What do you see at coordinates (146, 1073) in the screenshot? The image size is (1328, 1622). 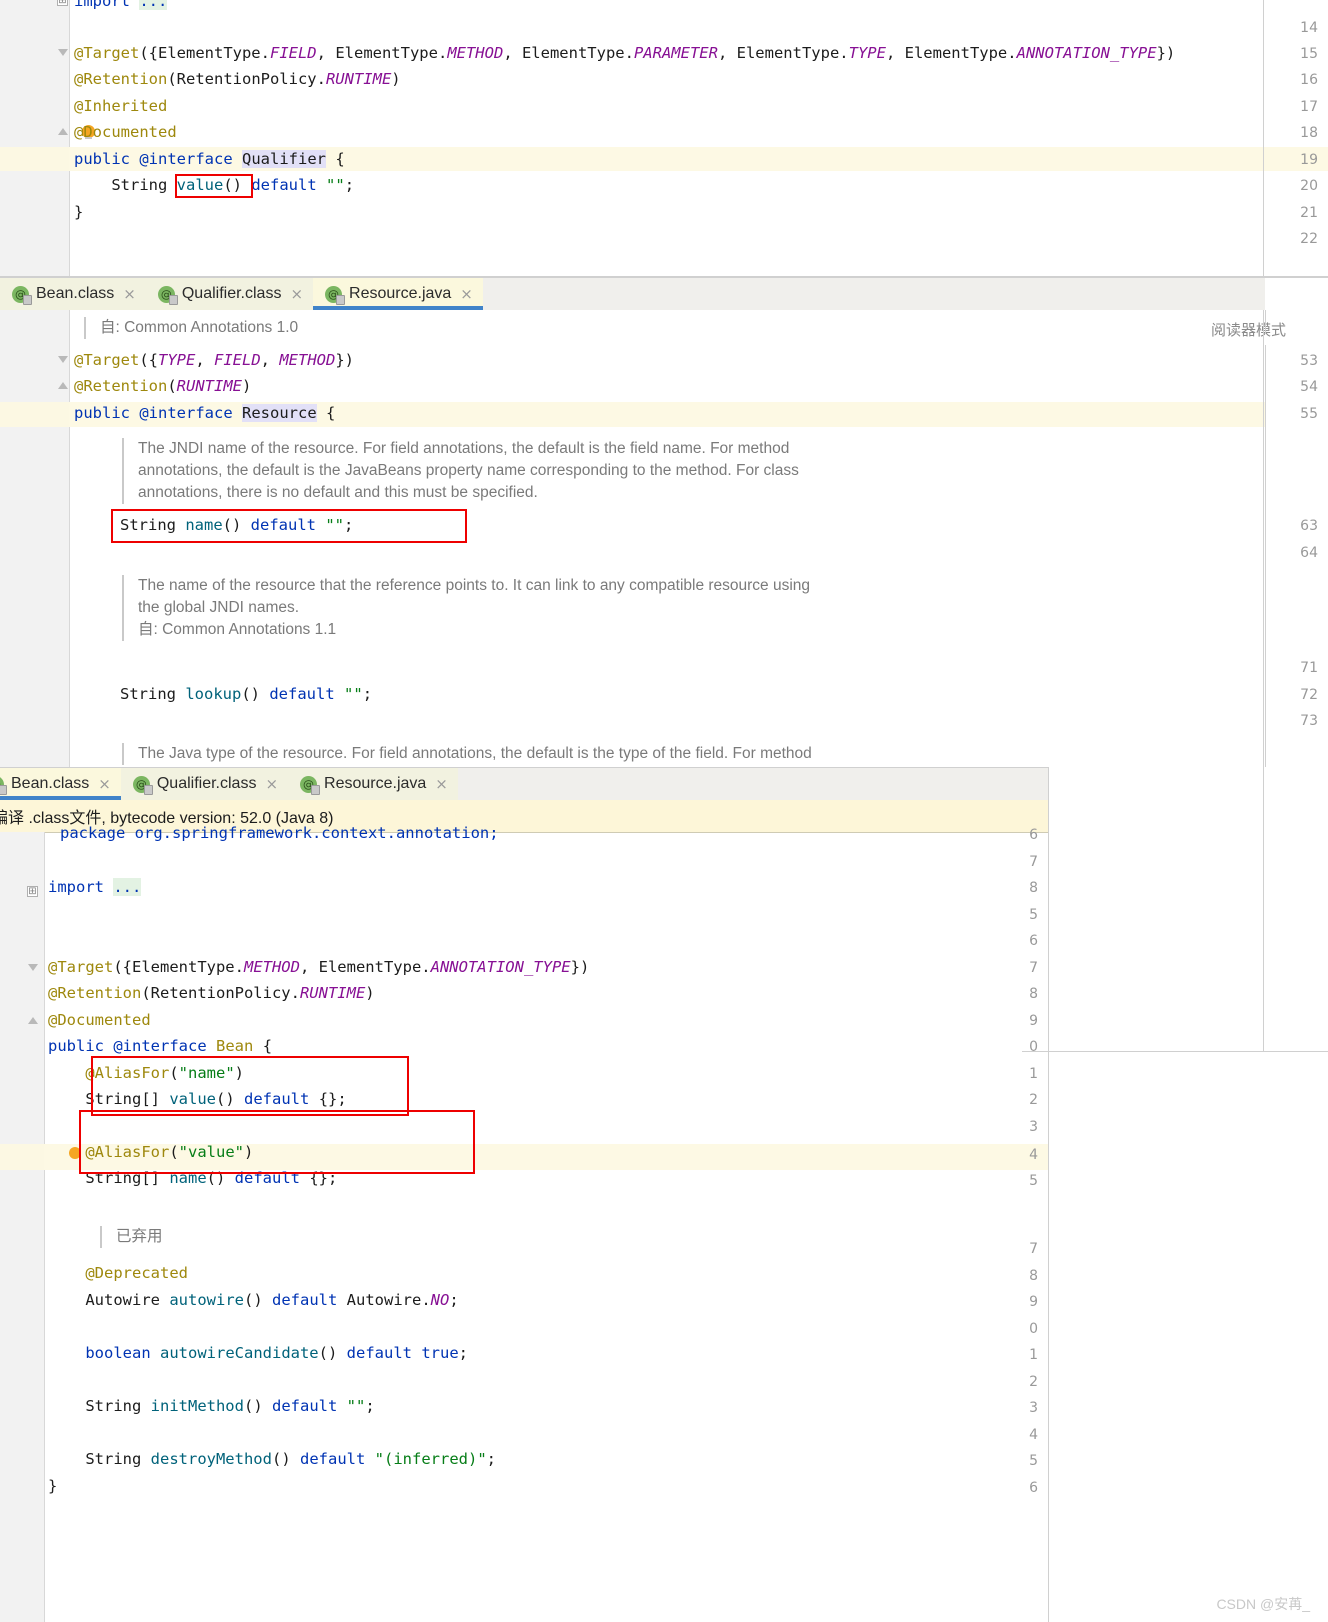 I see `code-line-aliasfor-name: @AliasFor("name")` at bounding box center [146, 1073].